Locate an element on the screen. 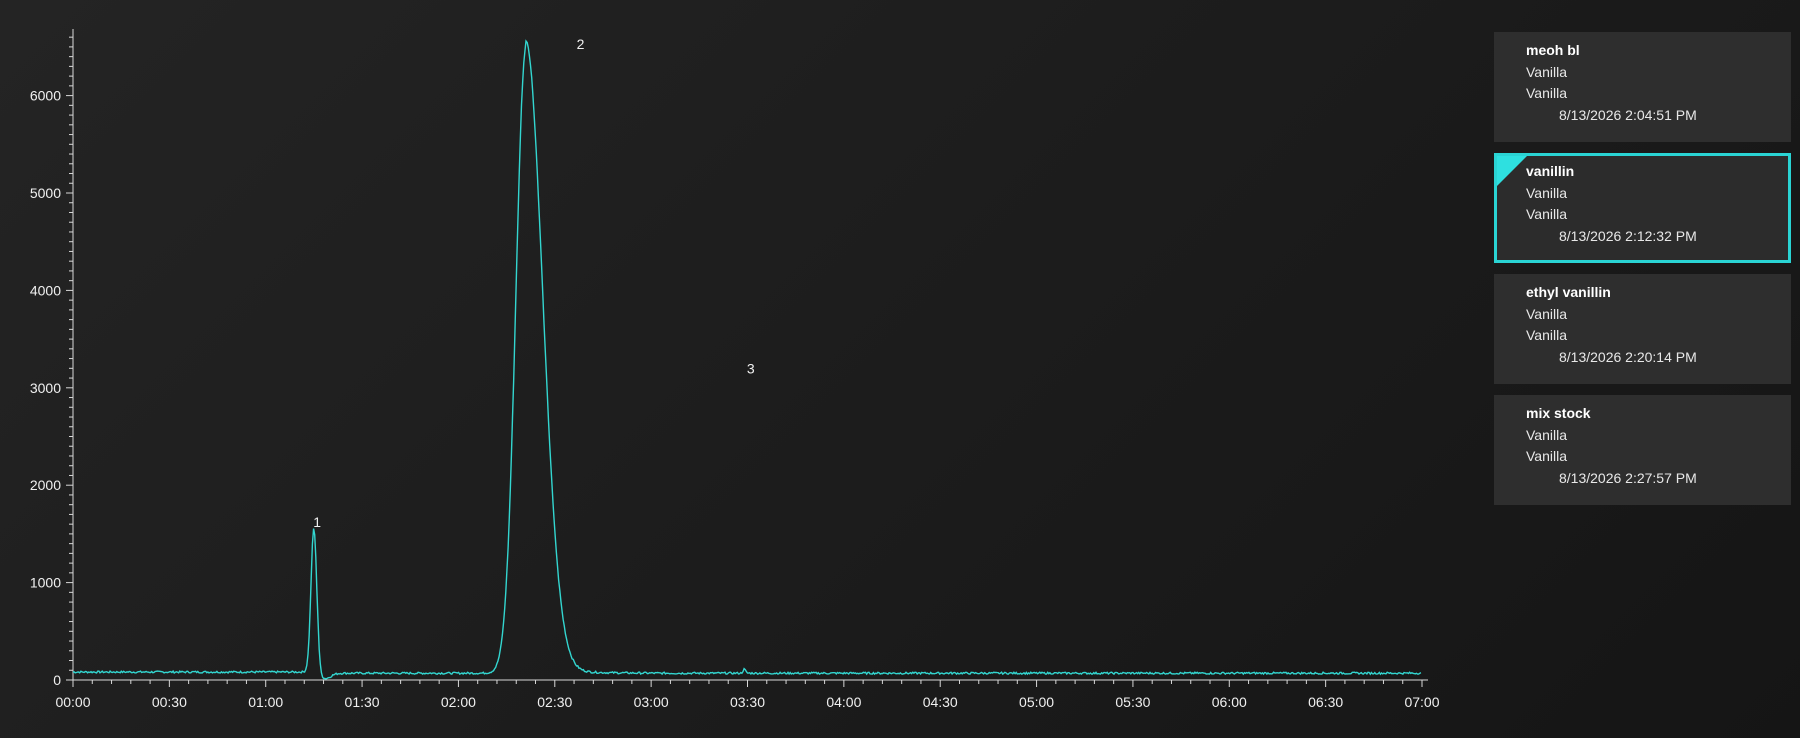  peak-label: 2 is located at coordinates (581, 44).